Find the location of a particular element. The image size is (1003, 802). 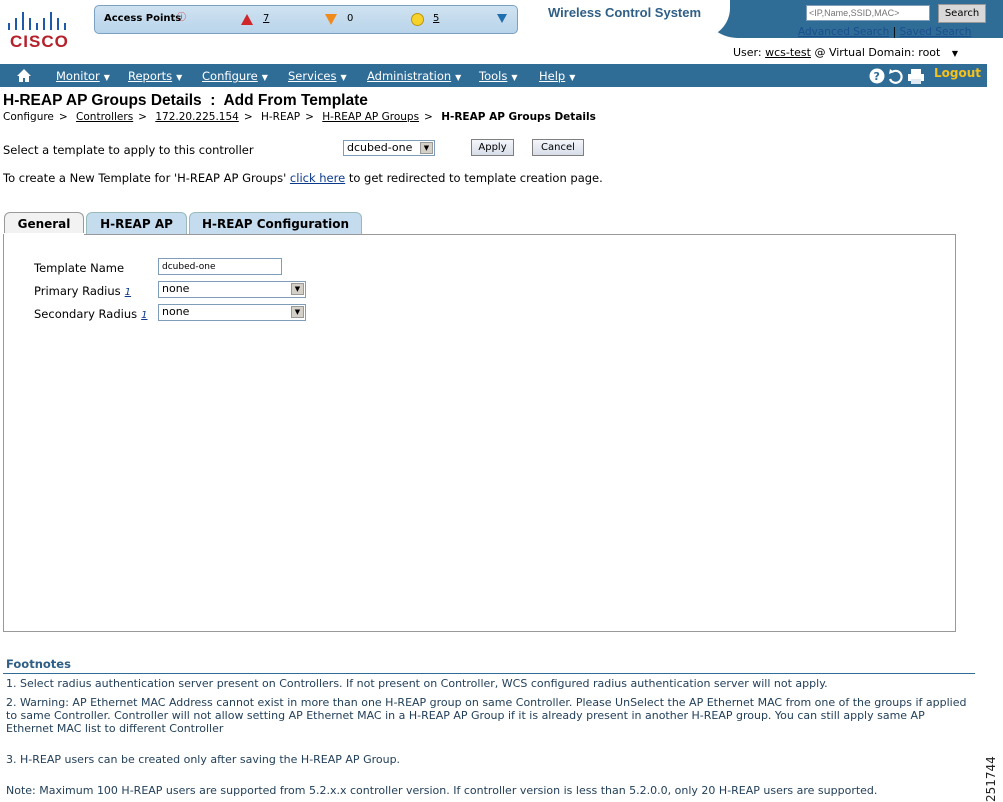

primary-radius-select: none ▼ is located at coordinates (232, 289).